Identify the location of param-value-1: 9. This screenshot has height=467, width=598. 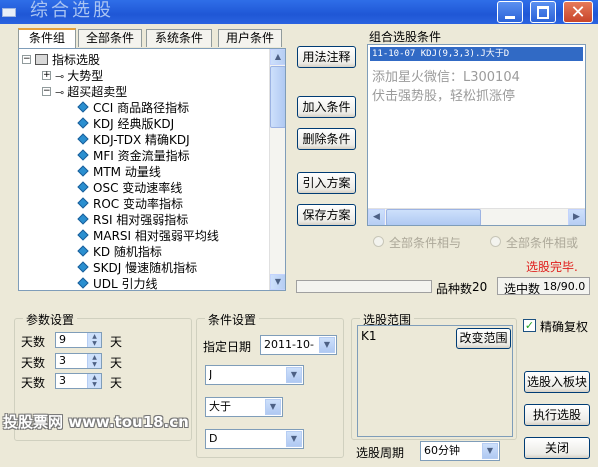
(62, 339).